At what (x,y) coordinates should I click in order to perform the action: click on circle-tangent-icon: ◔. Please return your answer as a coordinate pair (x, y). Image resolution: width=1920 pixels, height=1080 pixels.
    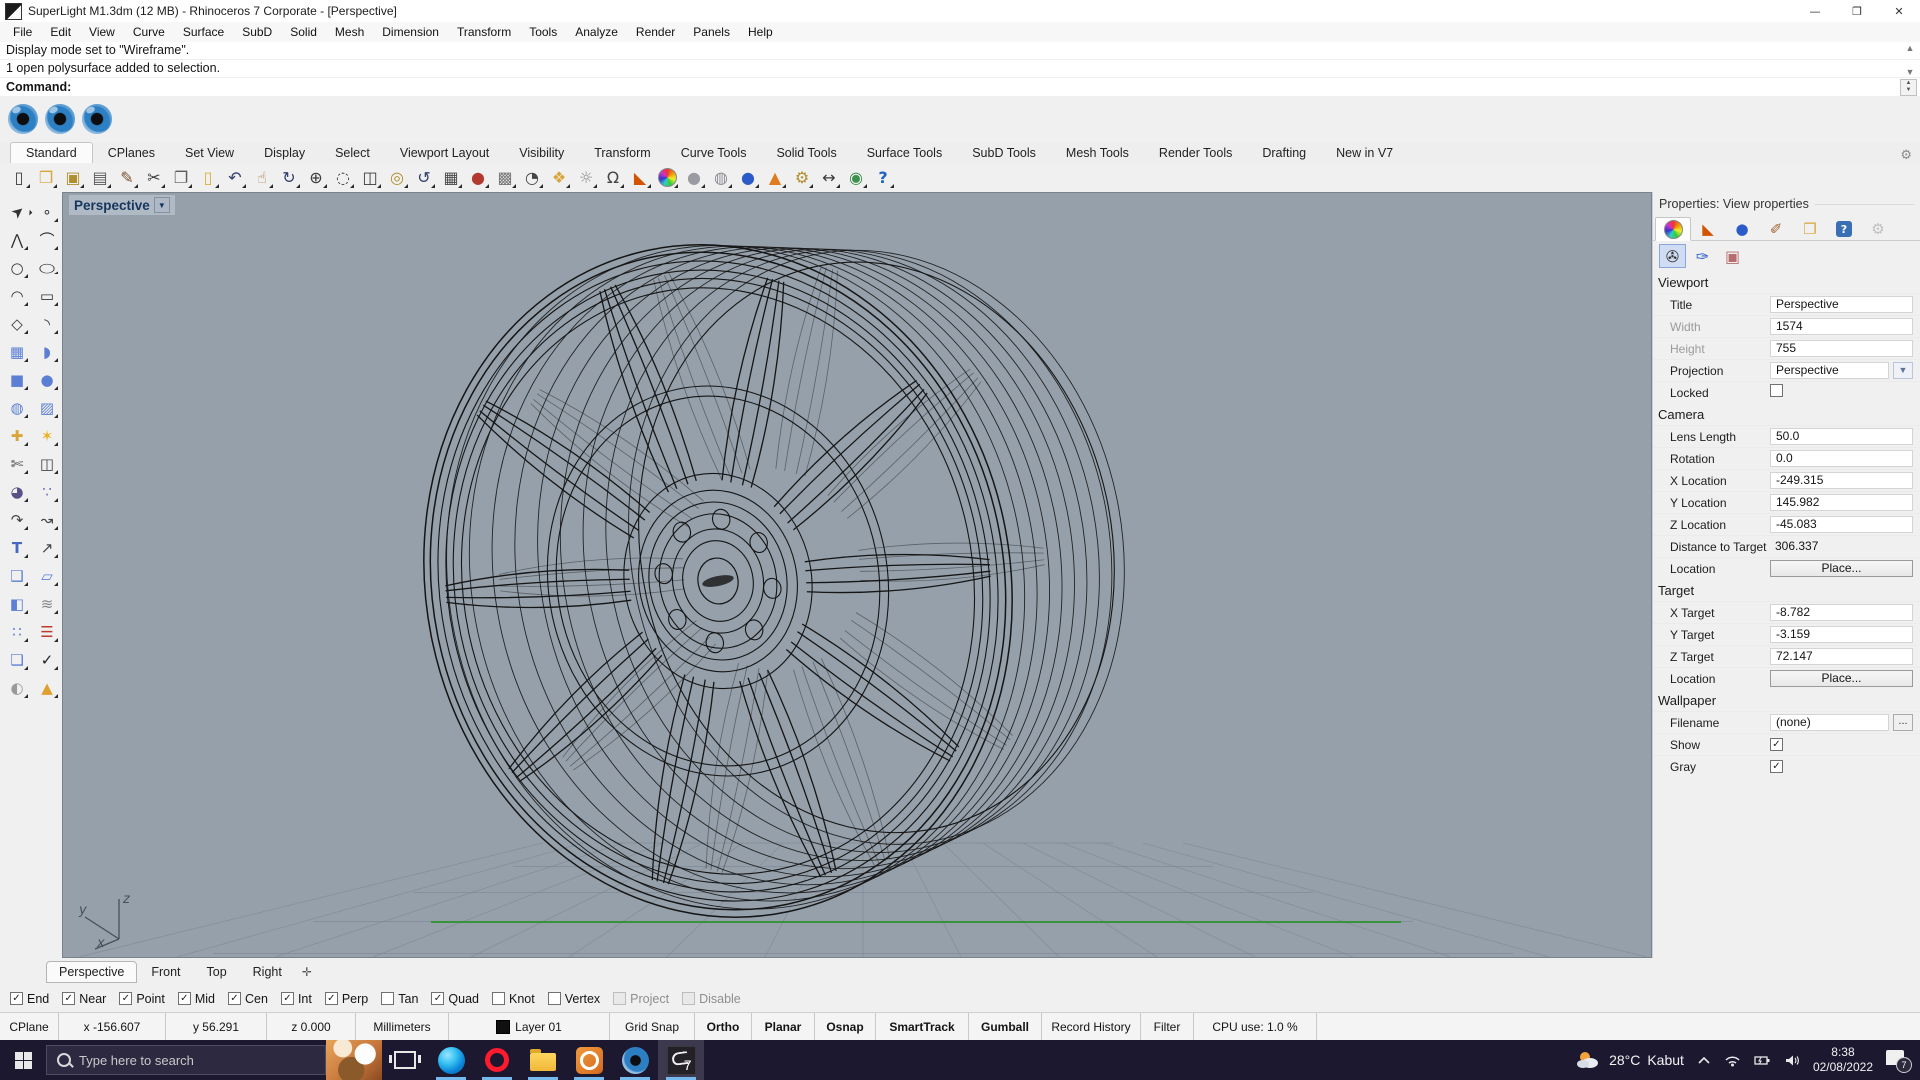
    Looking at the image, I should click on (532, 177).